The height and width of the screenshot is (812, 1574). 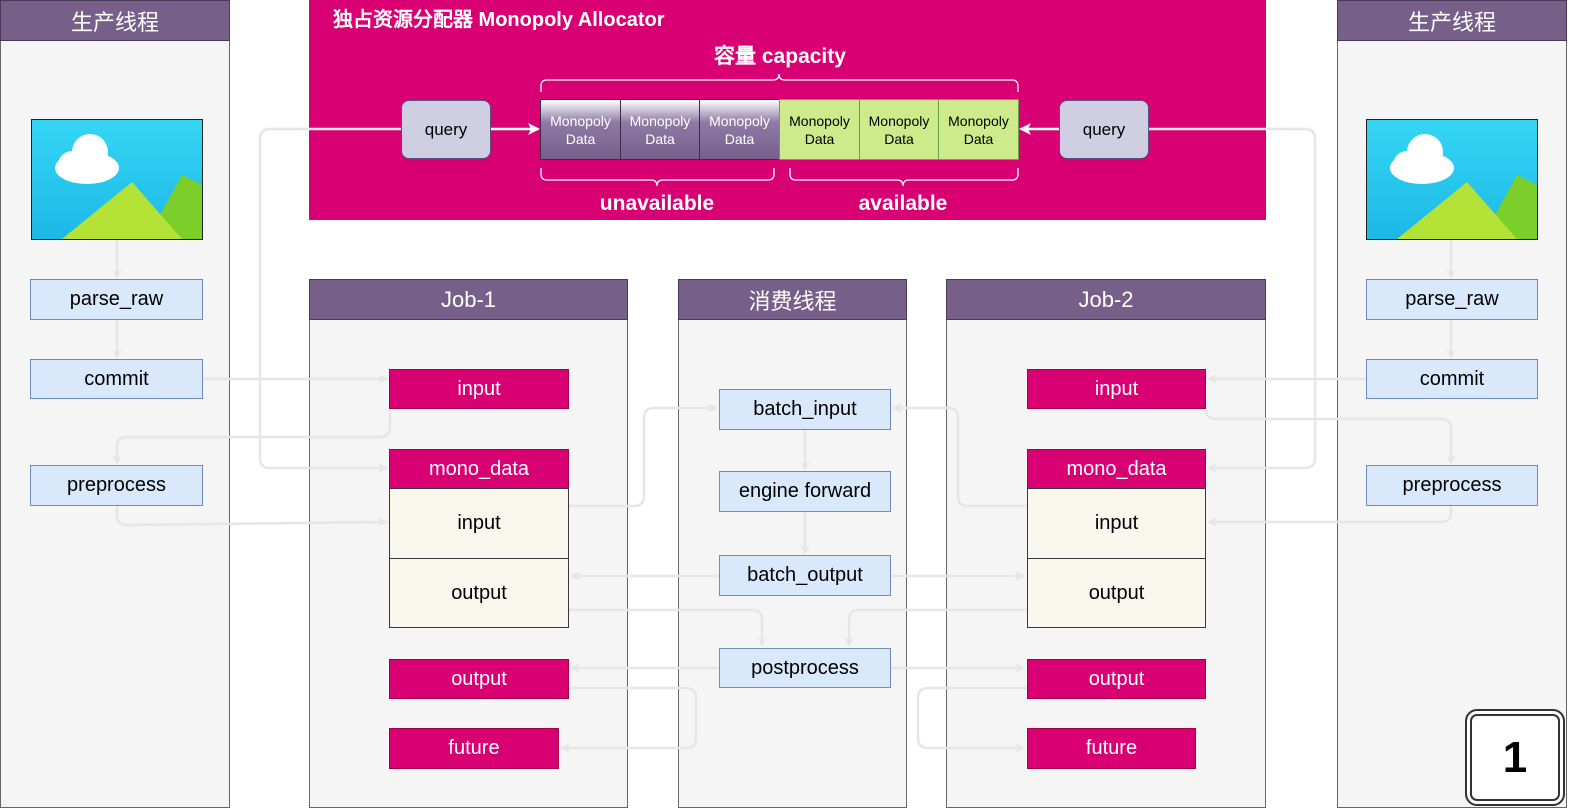 I want to click on commit-right-node: commit, so click(x=1452, y=379).